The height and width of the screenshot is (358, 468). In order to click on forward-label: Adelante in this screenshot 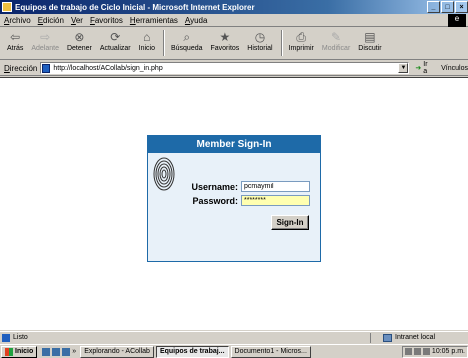, I will do `click(45, 48)`.